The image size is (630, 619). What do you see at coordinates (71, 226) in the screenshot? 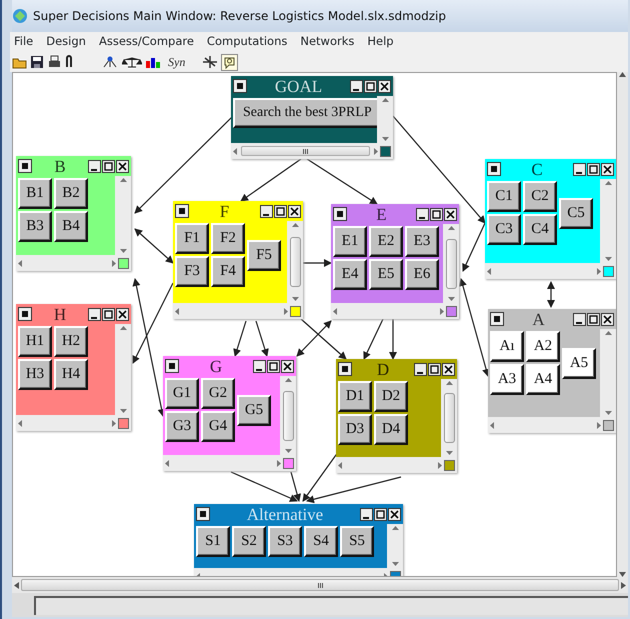
I see `node-button: B4` at bounding box center [71, 226].